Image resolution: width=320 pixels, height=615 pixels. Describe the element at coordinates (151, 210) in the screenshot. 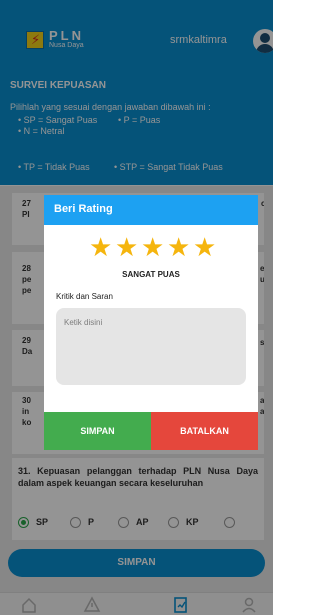

I see `dialog-header: Beri Rating` at that location.